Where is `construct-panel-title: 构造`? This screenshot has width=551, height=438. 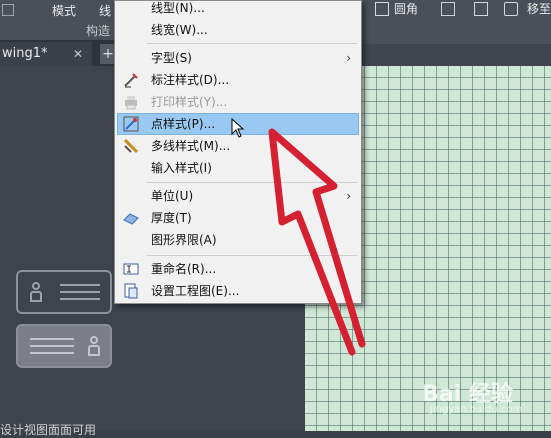
construct-panel-title: 构造 is located at coordinates (98, 31).